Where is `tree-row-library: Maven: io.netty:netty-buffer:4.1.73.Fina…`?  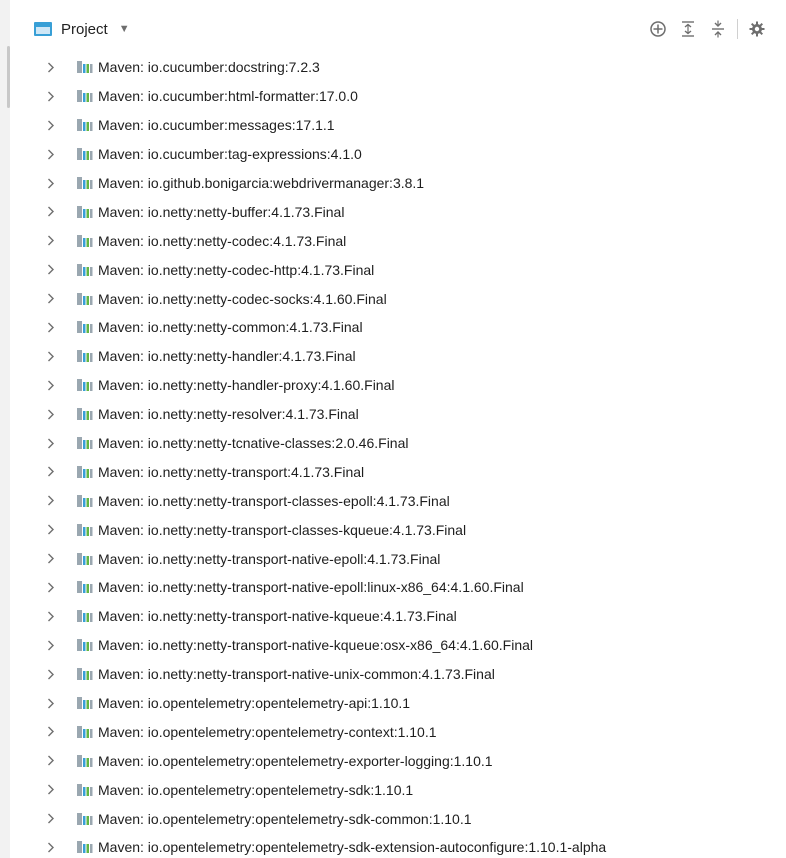
tree-row-library: Maven: io.netty:netty-buffer:4.1.73.Fina… is located at coordinates (398, 211).